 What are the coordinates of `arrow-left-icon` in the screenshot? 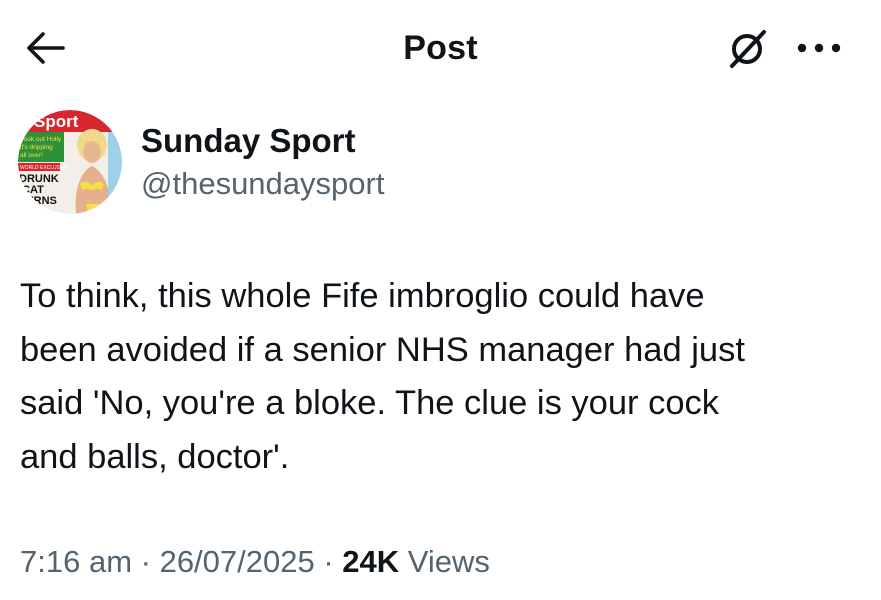 It's located at (46, 48).